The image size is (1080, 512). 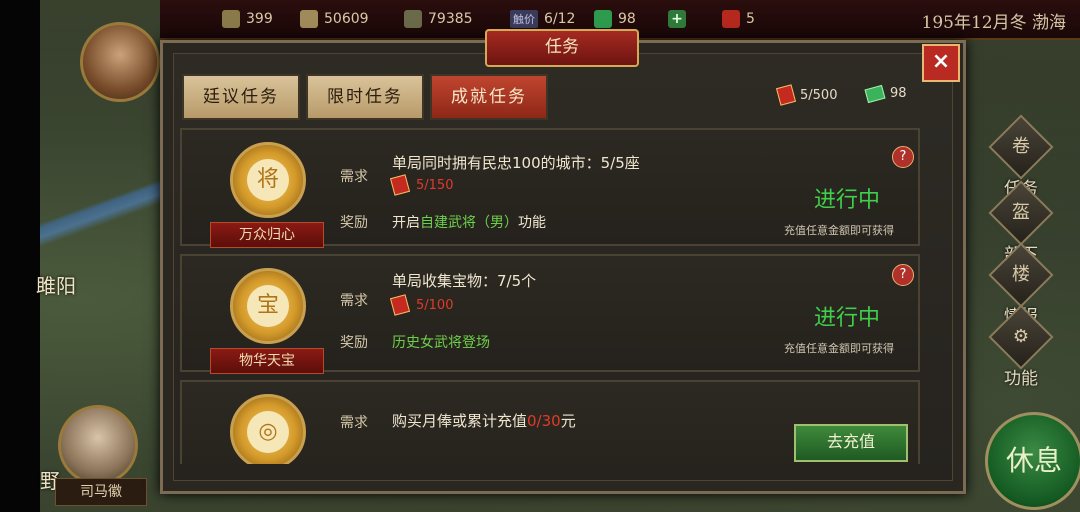 I want to click on side-menu-functions: ⚙ 功能, so click(x=1021, y=346).